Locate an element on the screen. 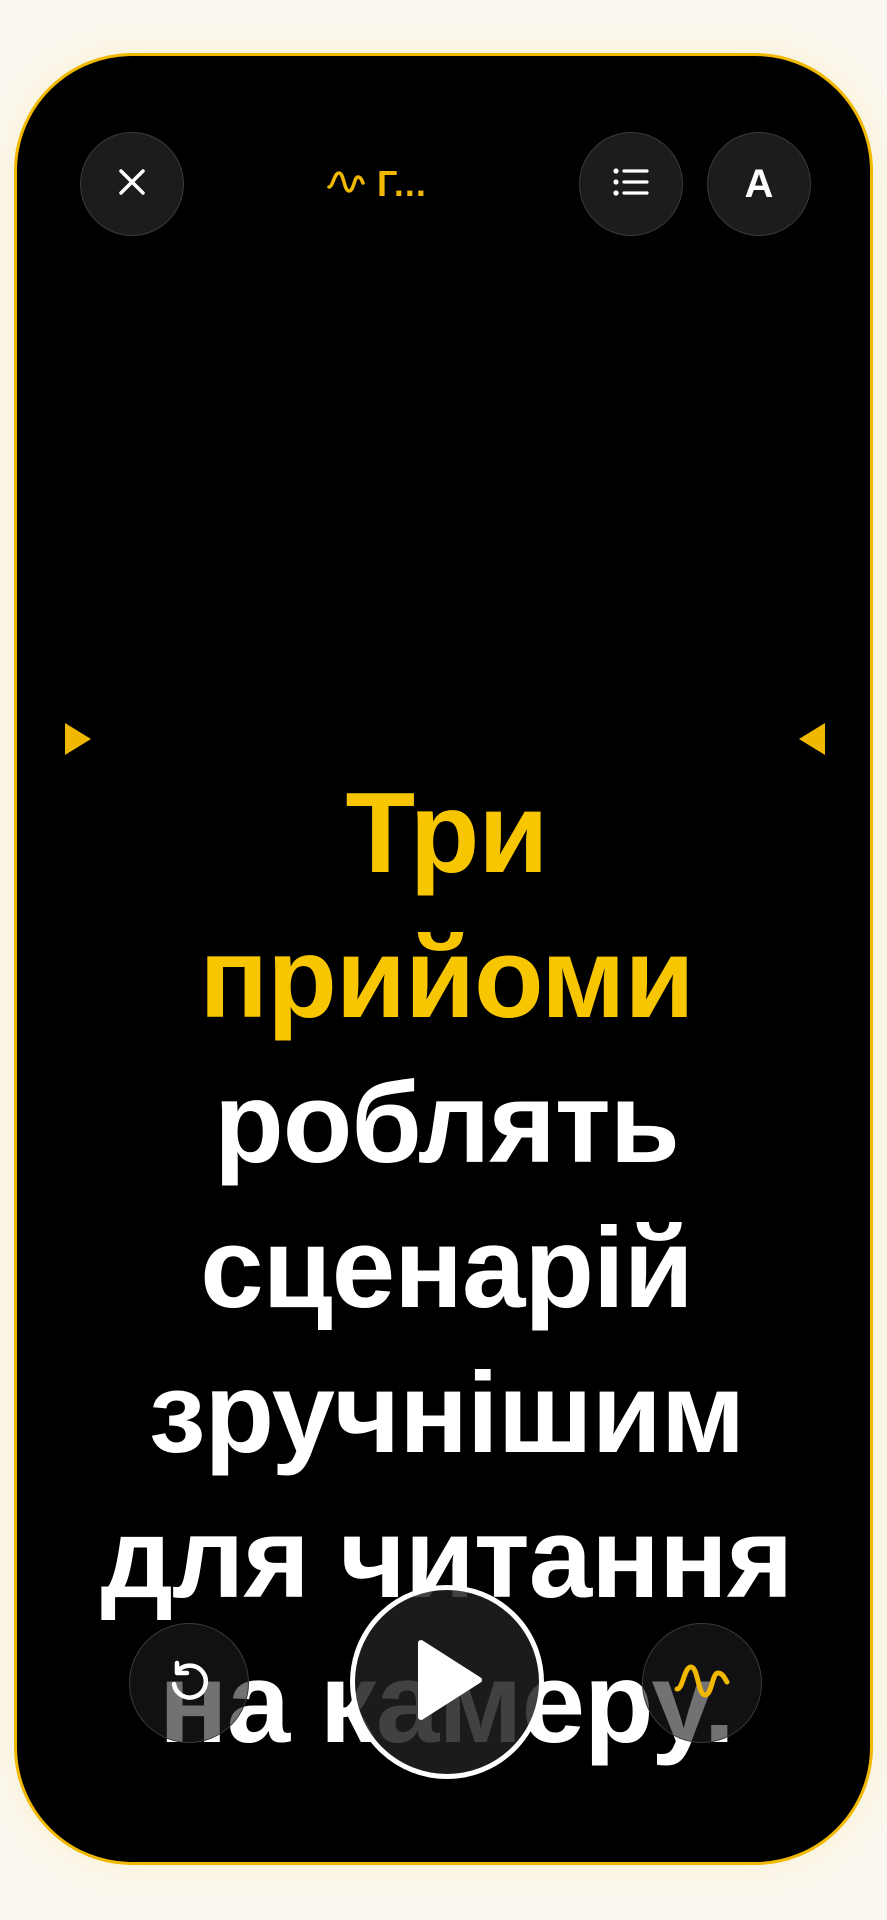 The image size is (887, 1920). script-list-button is located at coordinates (631, 184).